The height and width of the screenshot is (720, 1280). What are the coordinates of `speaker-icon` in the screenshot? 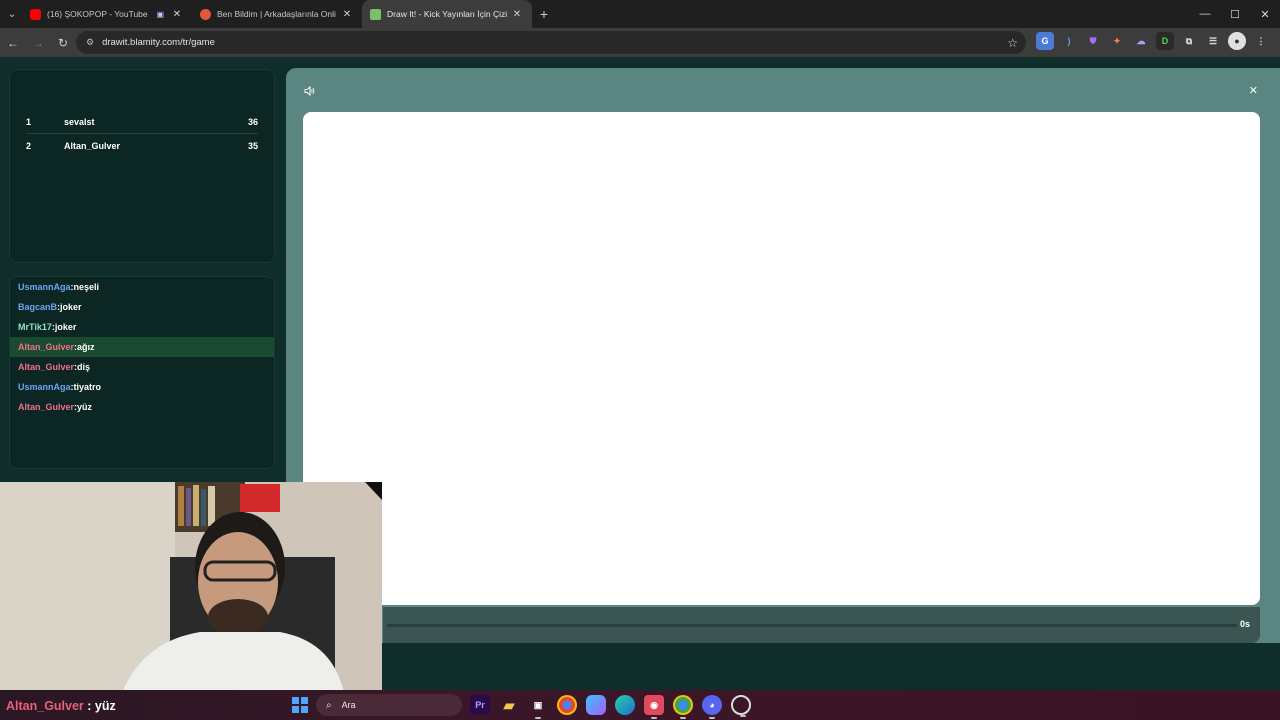 It's located at (309, 92).